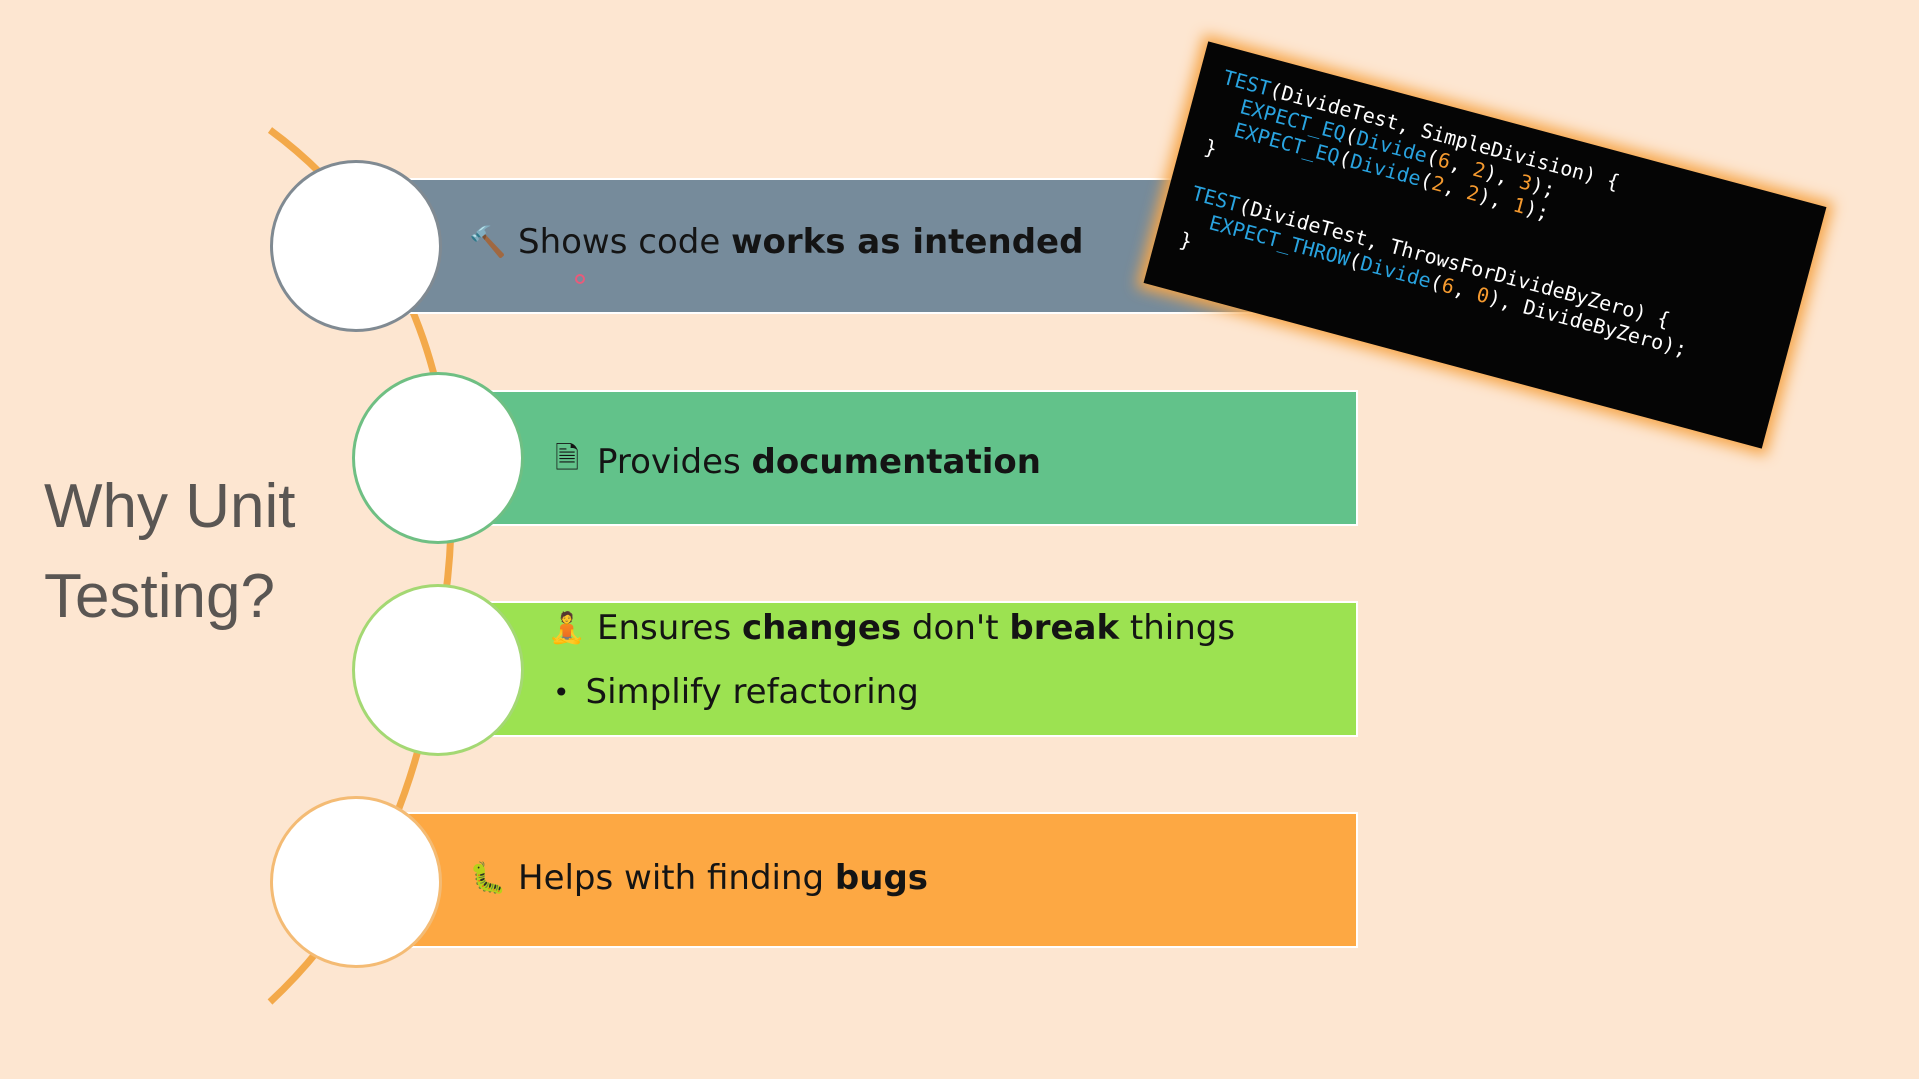 The width and height of the screenshot is (1919, 1079). What do you see at coordinates (194, 552) in the screenshot?
I see `slide-title: Why Unit Testing?` at bounding box center [194, 552].